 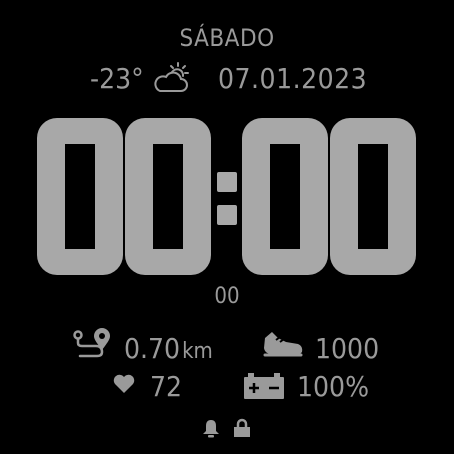 I want to click on seconds: 00, so click(x=227, y=296).